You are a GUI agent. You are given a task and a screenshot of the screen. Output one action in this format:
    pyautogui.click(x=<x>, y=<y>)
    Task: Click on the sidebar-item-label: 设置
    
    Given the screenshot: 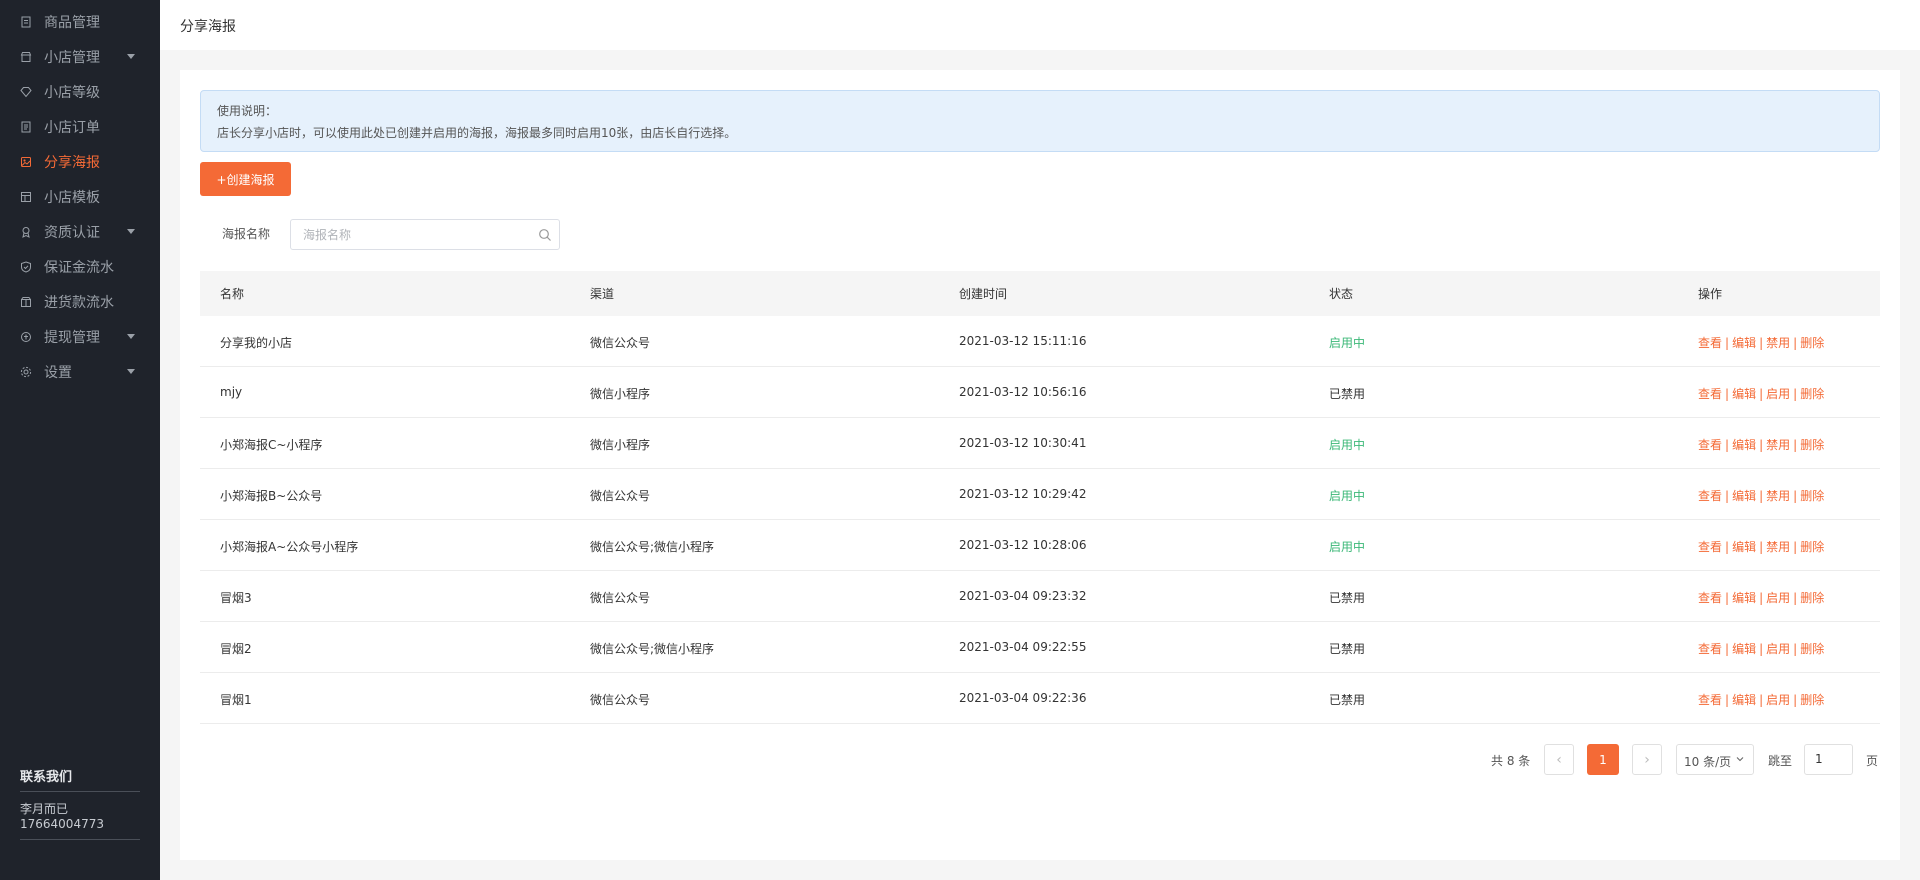 What is the action you would take?
    pyautogui.click(x=58, y=372)
    